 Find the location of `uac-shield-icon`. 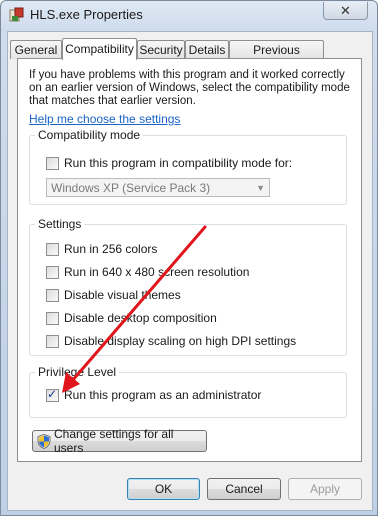

uac-shield-icon is located at coordinates (44, 441).